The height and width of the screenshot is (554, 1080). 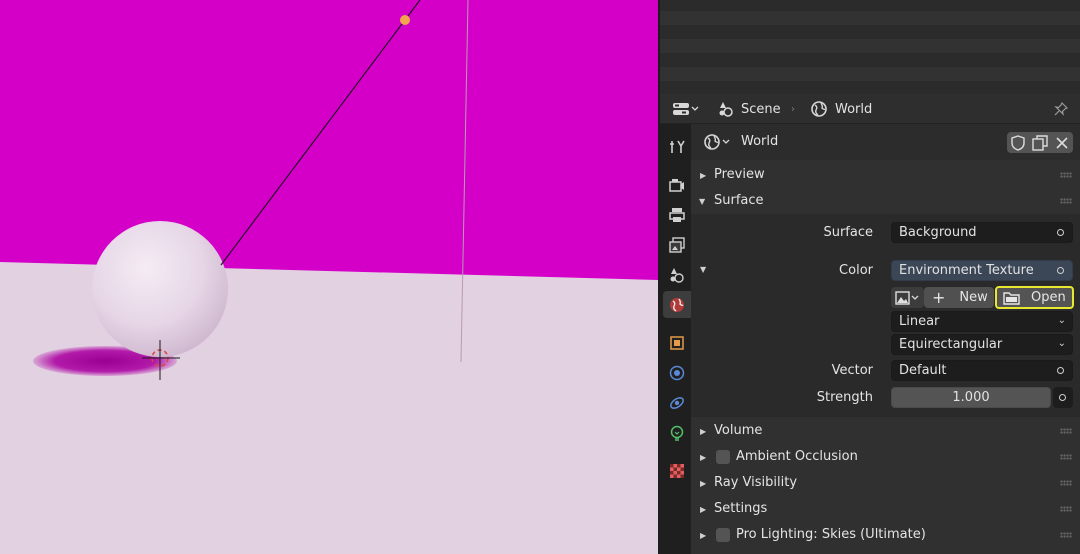 I want to click on strength-slider: 1.000, so click(x=971, y=397).